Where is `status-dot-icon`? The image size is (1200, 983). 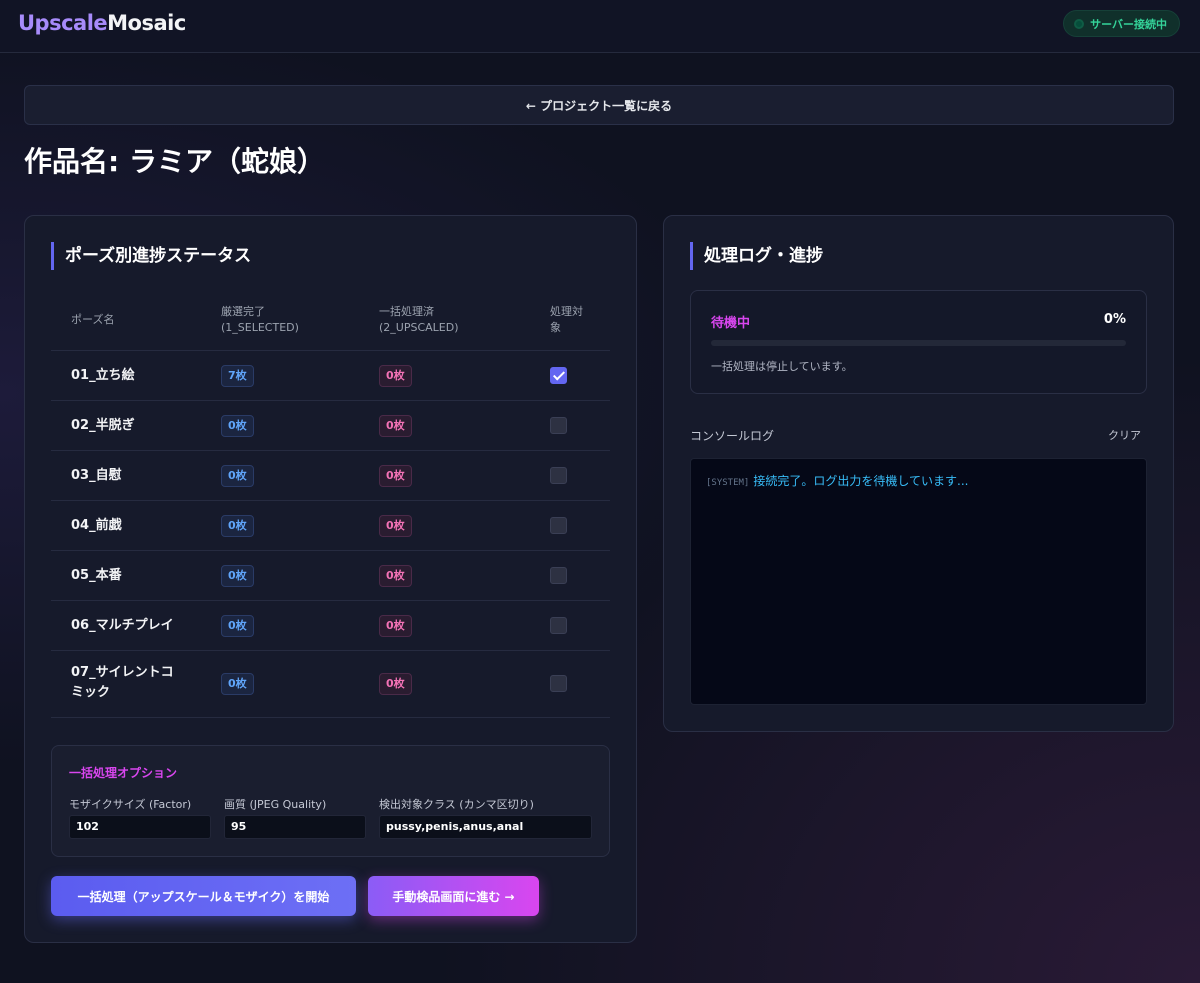 status-dot-icon is located at coordinates (1079, 23).